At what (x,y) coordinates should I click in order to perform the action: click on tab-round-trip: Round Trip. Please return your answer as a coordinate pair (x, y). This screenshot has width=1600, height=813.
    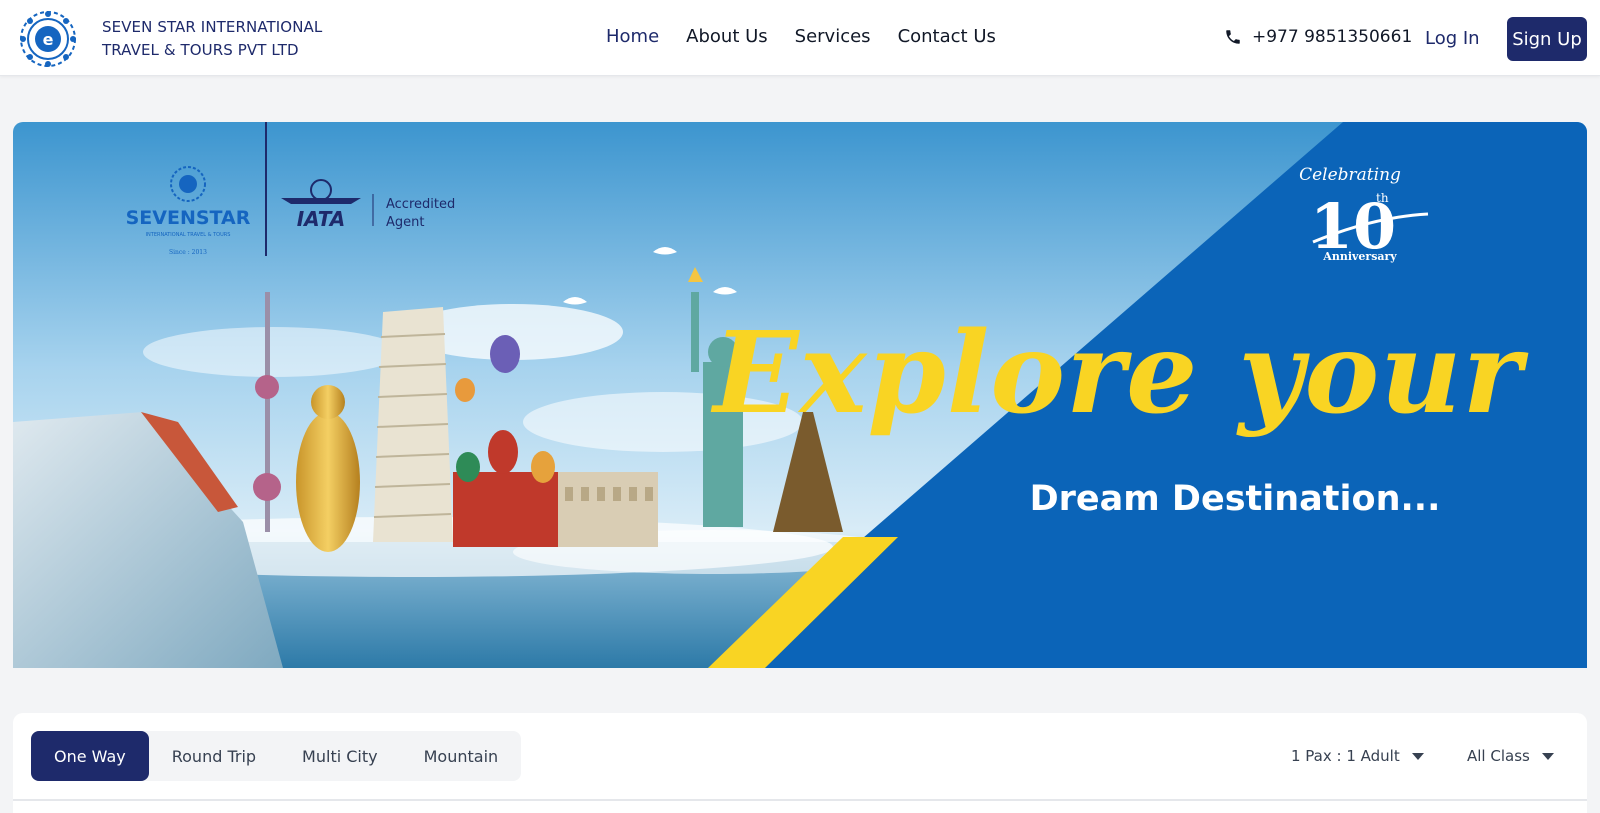
    Looking at the image, I should click on (214, 756).